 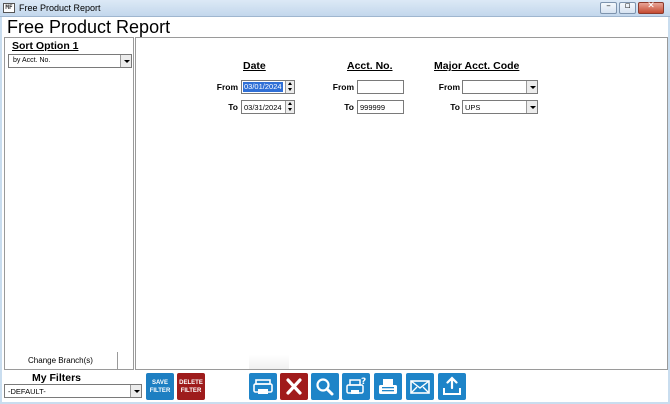 I want to click on date-to-value: 03/31/2024, so click(x=263, y=107).